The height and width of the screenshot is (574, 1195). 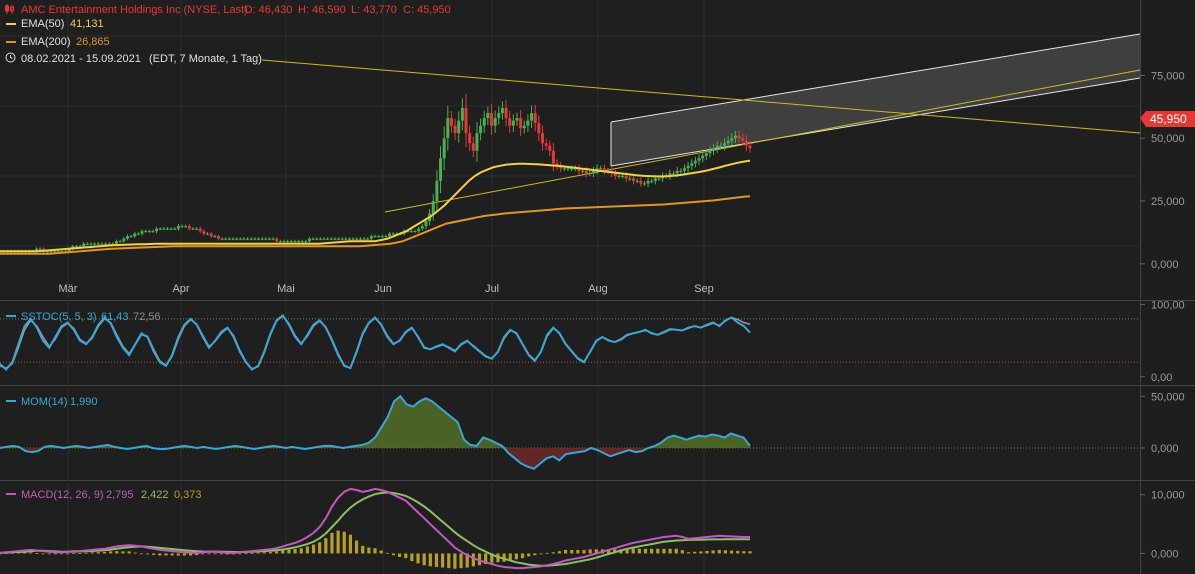 I want to click on range-detail: (EDT, 7 Monate, 1 Tag), so click(x=205, y=59).